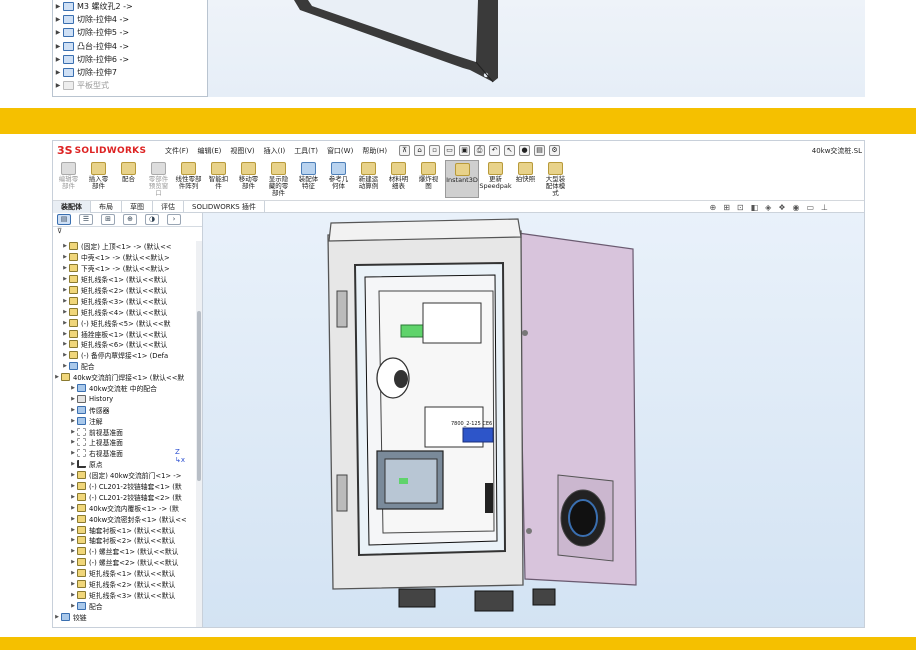 The image size is (916, 650). I want to click on menu-item: 插入(I), so click(275, 151).